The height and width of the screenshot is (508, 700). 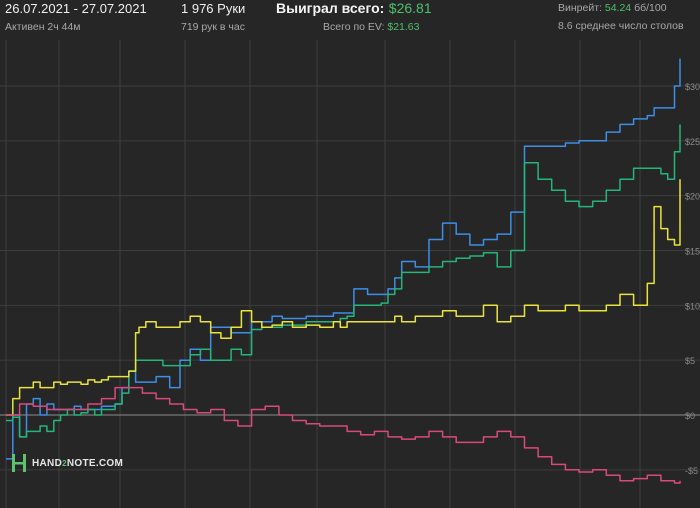 I want to click on avg-tables: 8.6 среднее число столов, so click(x=621, y=26).